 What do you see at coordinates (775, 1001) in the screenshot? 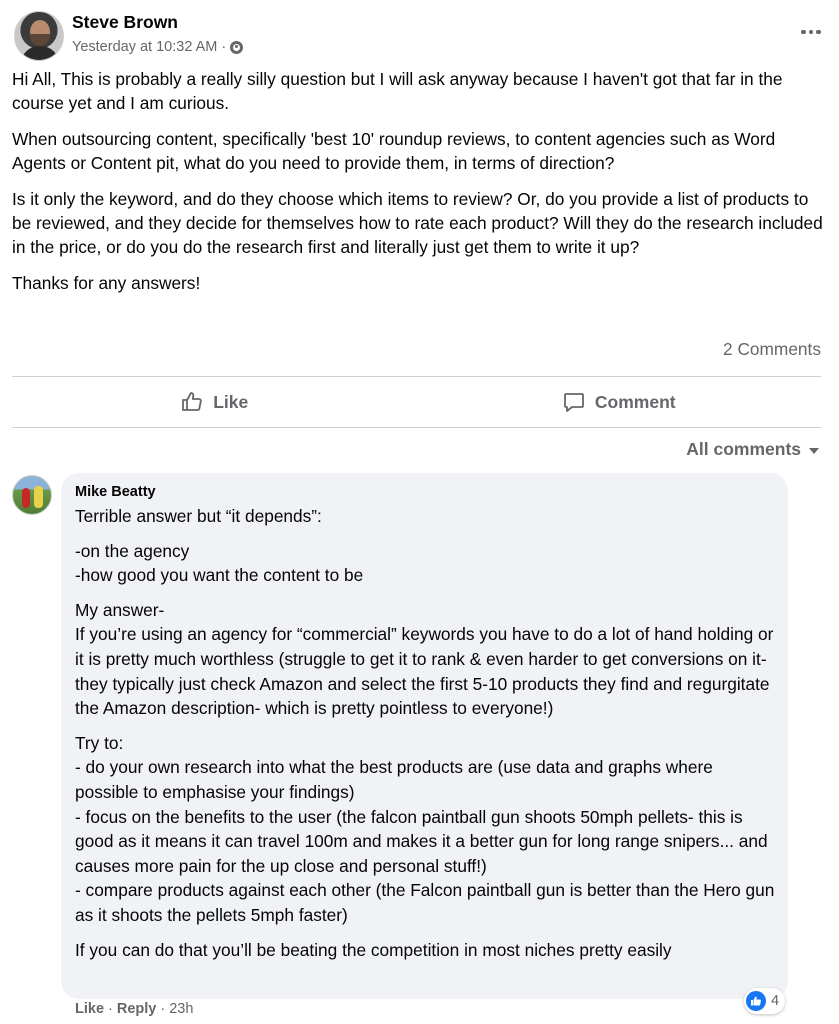
I see `reaction-count: 4` at bounding box center [775, 1001].